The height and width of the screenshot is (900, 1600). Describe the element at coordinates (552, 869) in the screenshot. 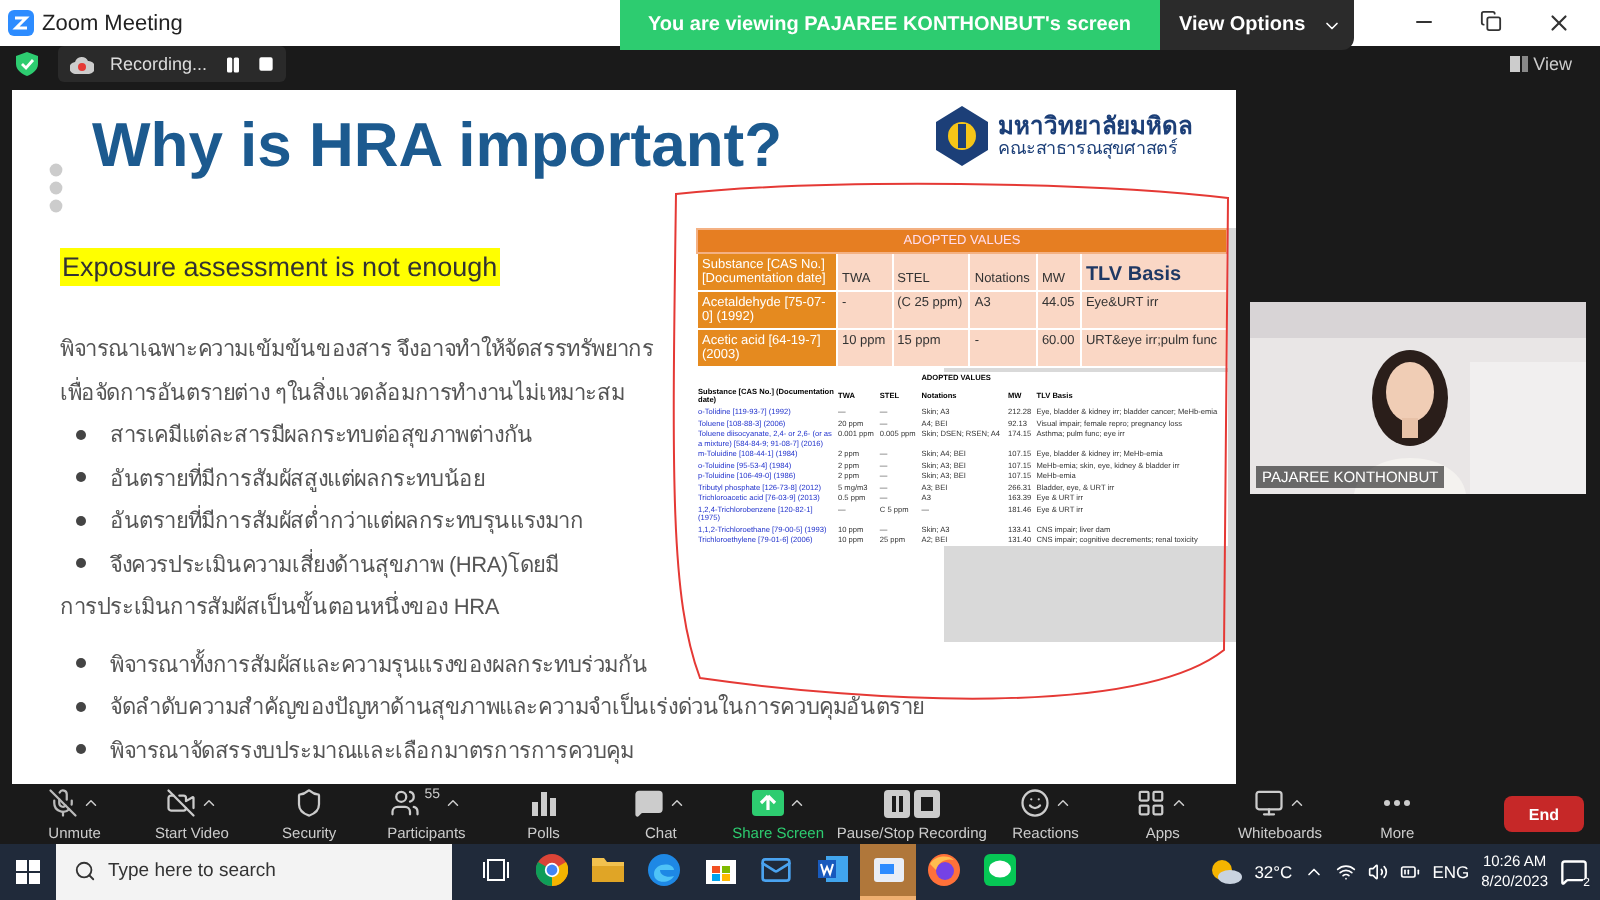

I see `chrome-icon` at that location.